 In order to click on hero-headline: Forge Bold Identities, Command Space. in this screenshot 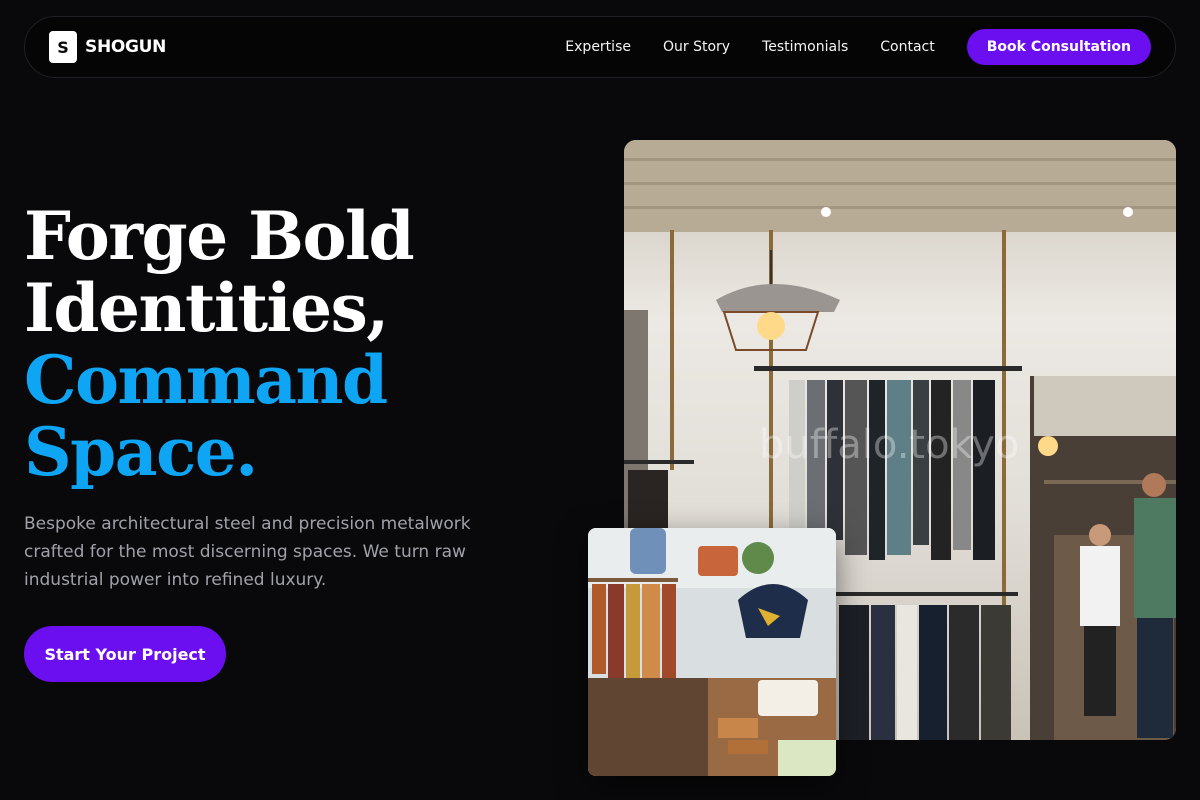, I will do `click(219, 344)`.